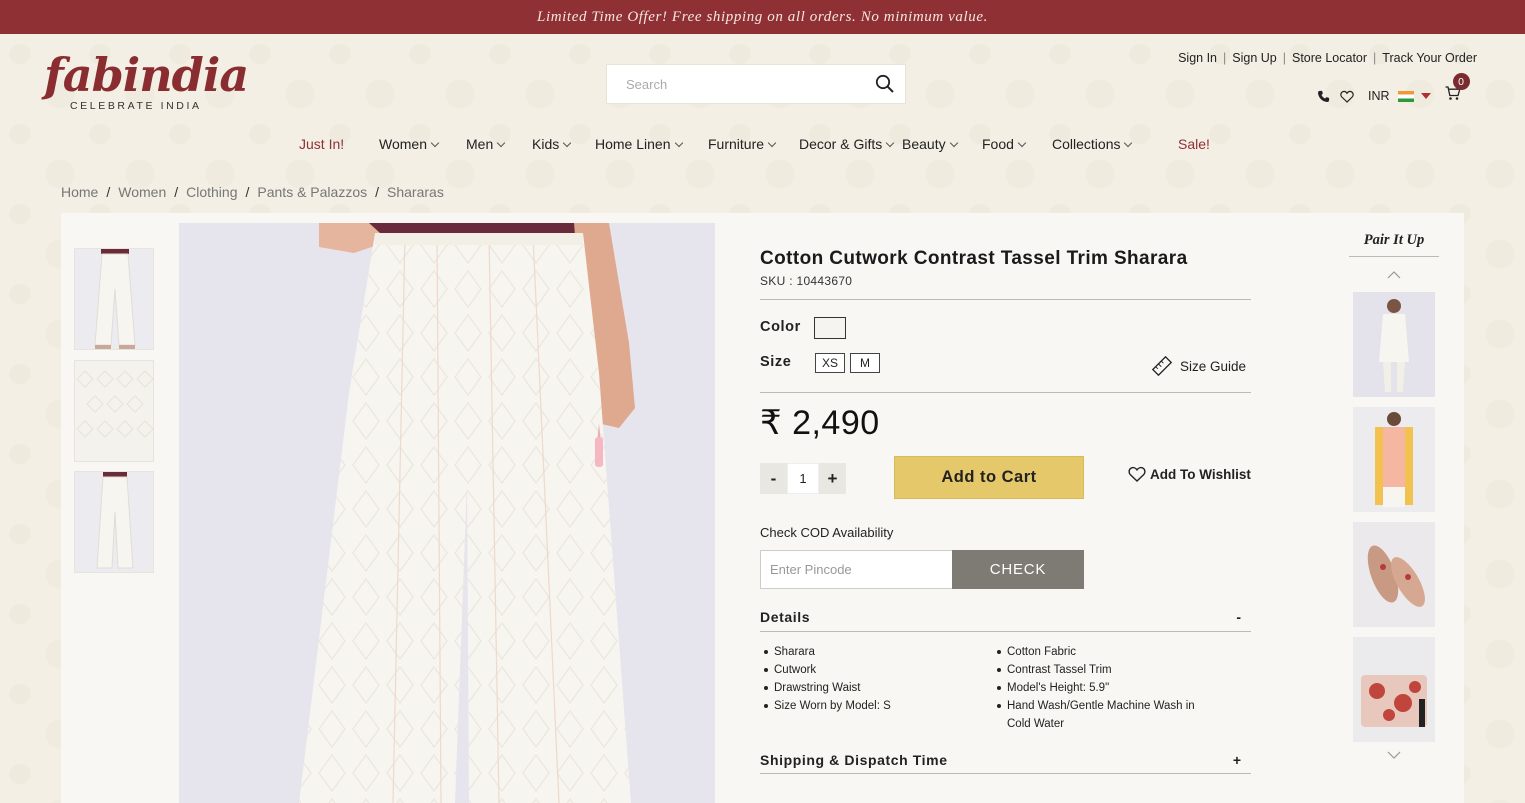 The height and width of the screenshot is (803, 1525). I want to click on add-to-wishlist-button: Add To Wishlist, so click(1189, 474).